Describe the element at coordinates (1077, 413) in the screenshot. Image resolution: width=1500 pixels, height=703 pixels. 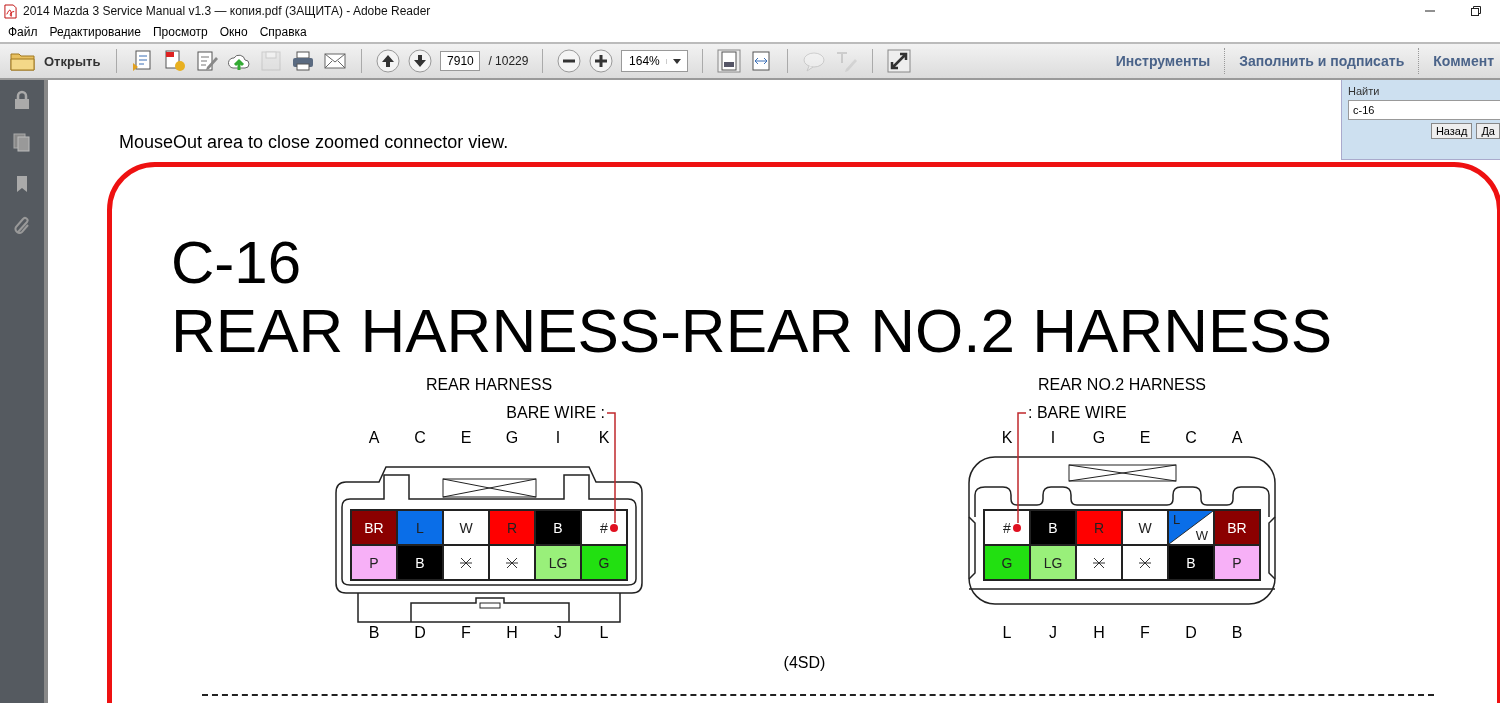
I see `bare-wire-label: : BARE WIRE` at that location.